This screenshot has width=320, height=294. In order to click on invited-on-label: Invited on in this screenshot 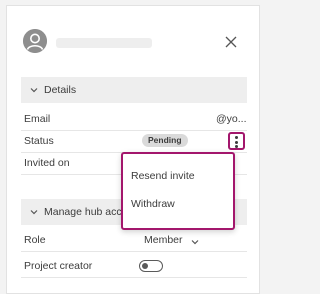, I will do `click(47, 163)`.